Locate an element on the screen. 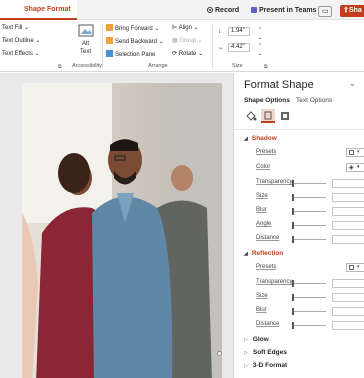 This screenshot has width=364, height=378. reflection-blur-slider is located at coordinates (309, 311).